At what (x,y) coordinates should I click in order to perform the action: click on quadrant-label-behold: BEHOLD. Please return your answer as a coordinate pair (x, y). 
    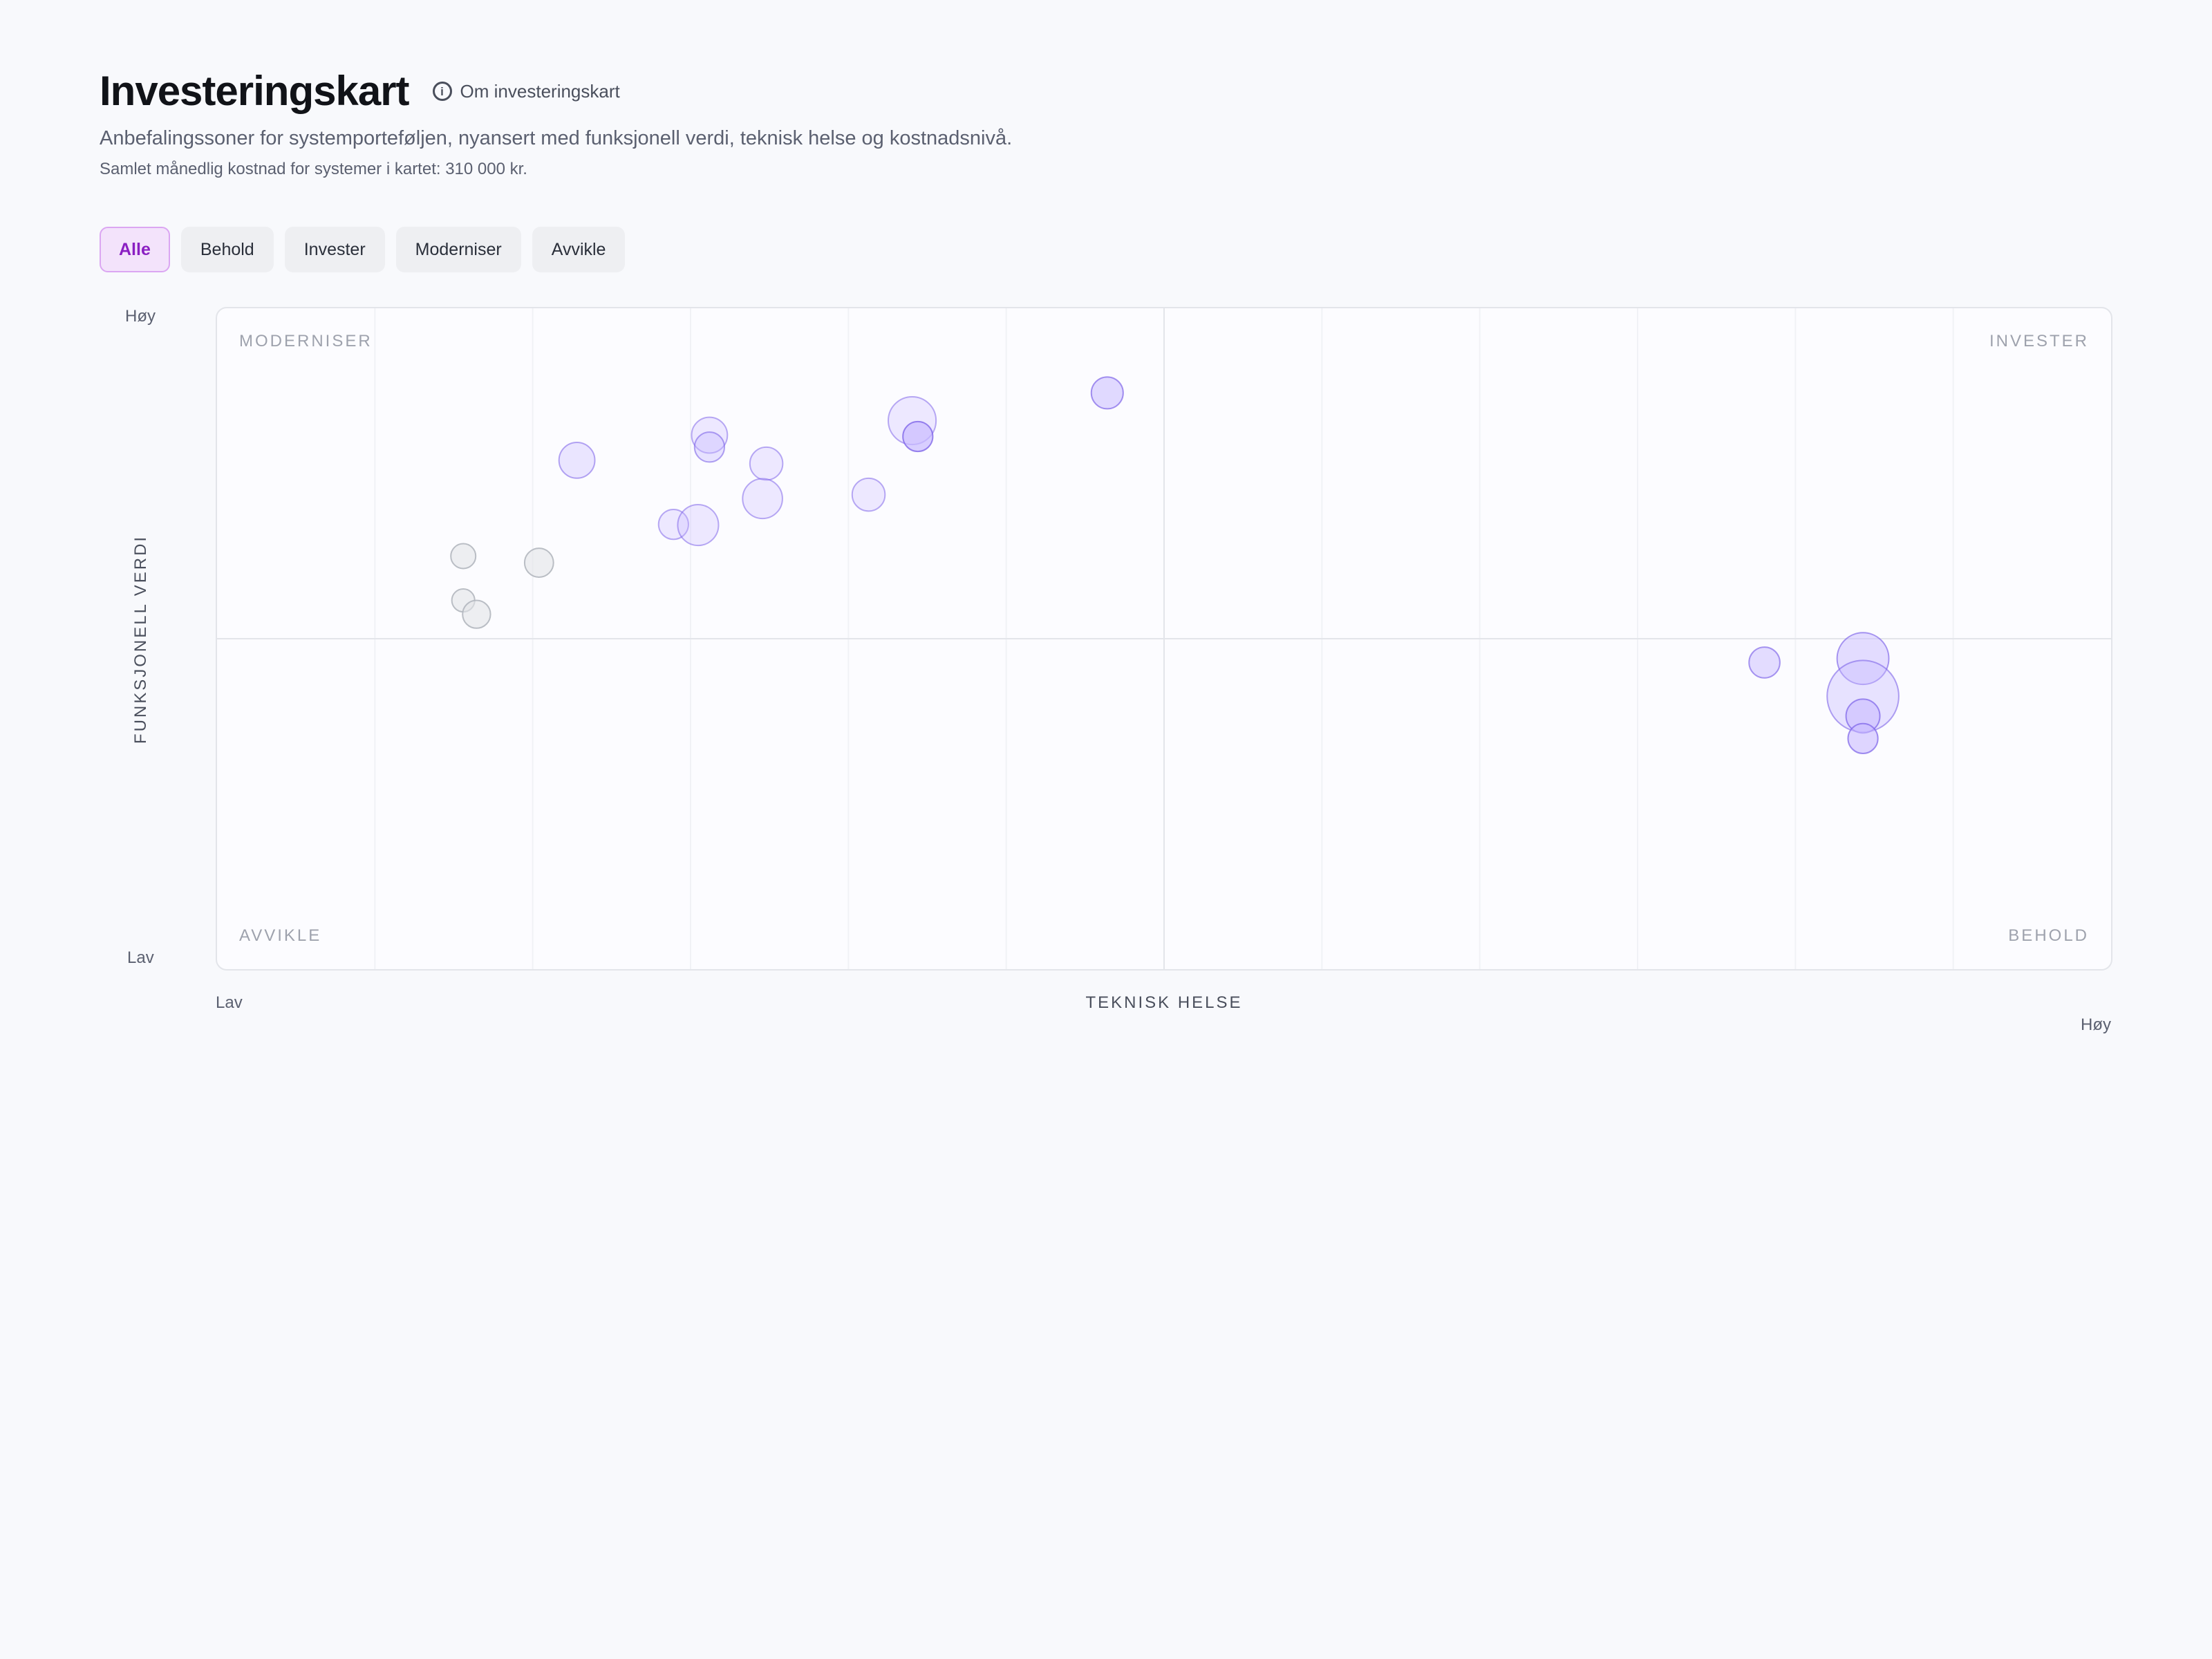
    Looking at the image, I should click on (2048, 936).